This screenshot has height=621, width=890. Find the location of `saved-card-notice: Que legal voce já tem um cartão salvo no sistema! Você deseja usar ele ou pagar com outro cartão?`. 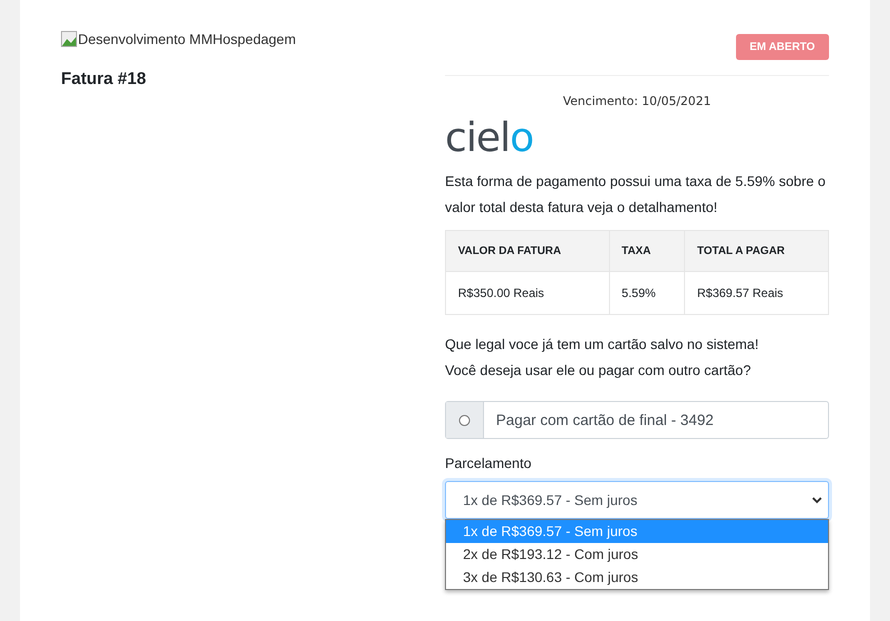

saved-card-notice: Que legal voce já tem um cartão salvo no sistema! Você deseja usar ele ou pagar com outro cartão? is located at coordinates (602, 357).